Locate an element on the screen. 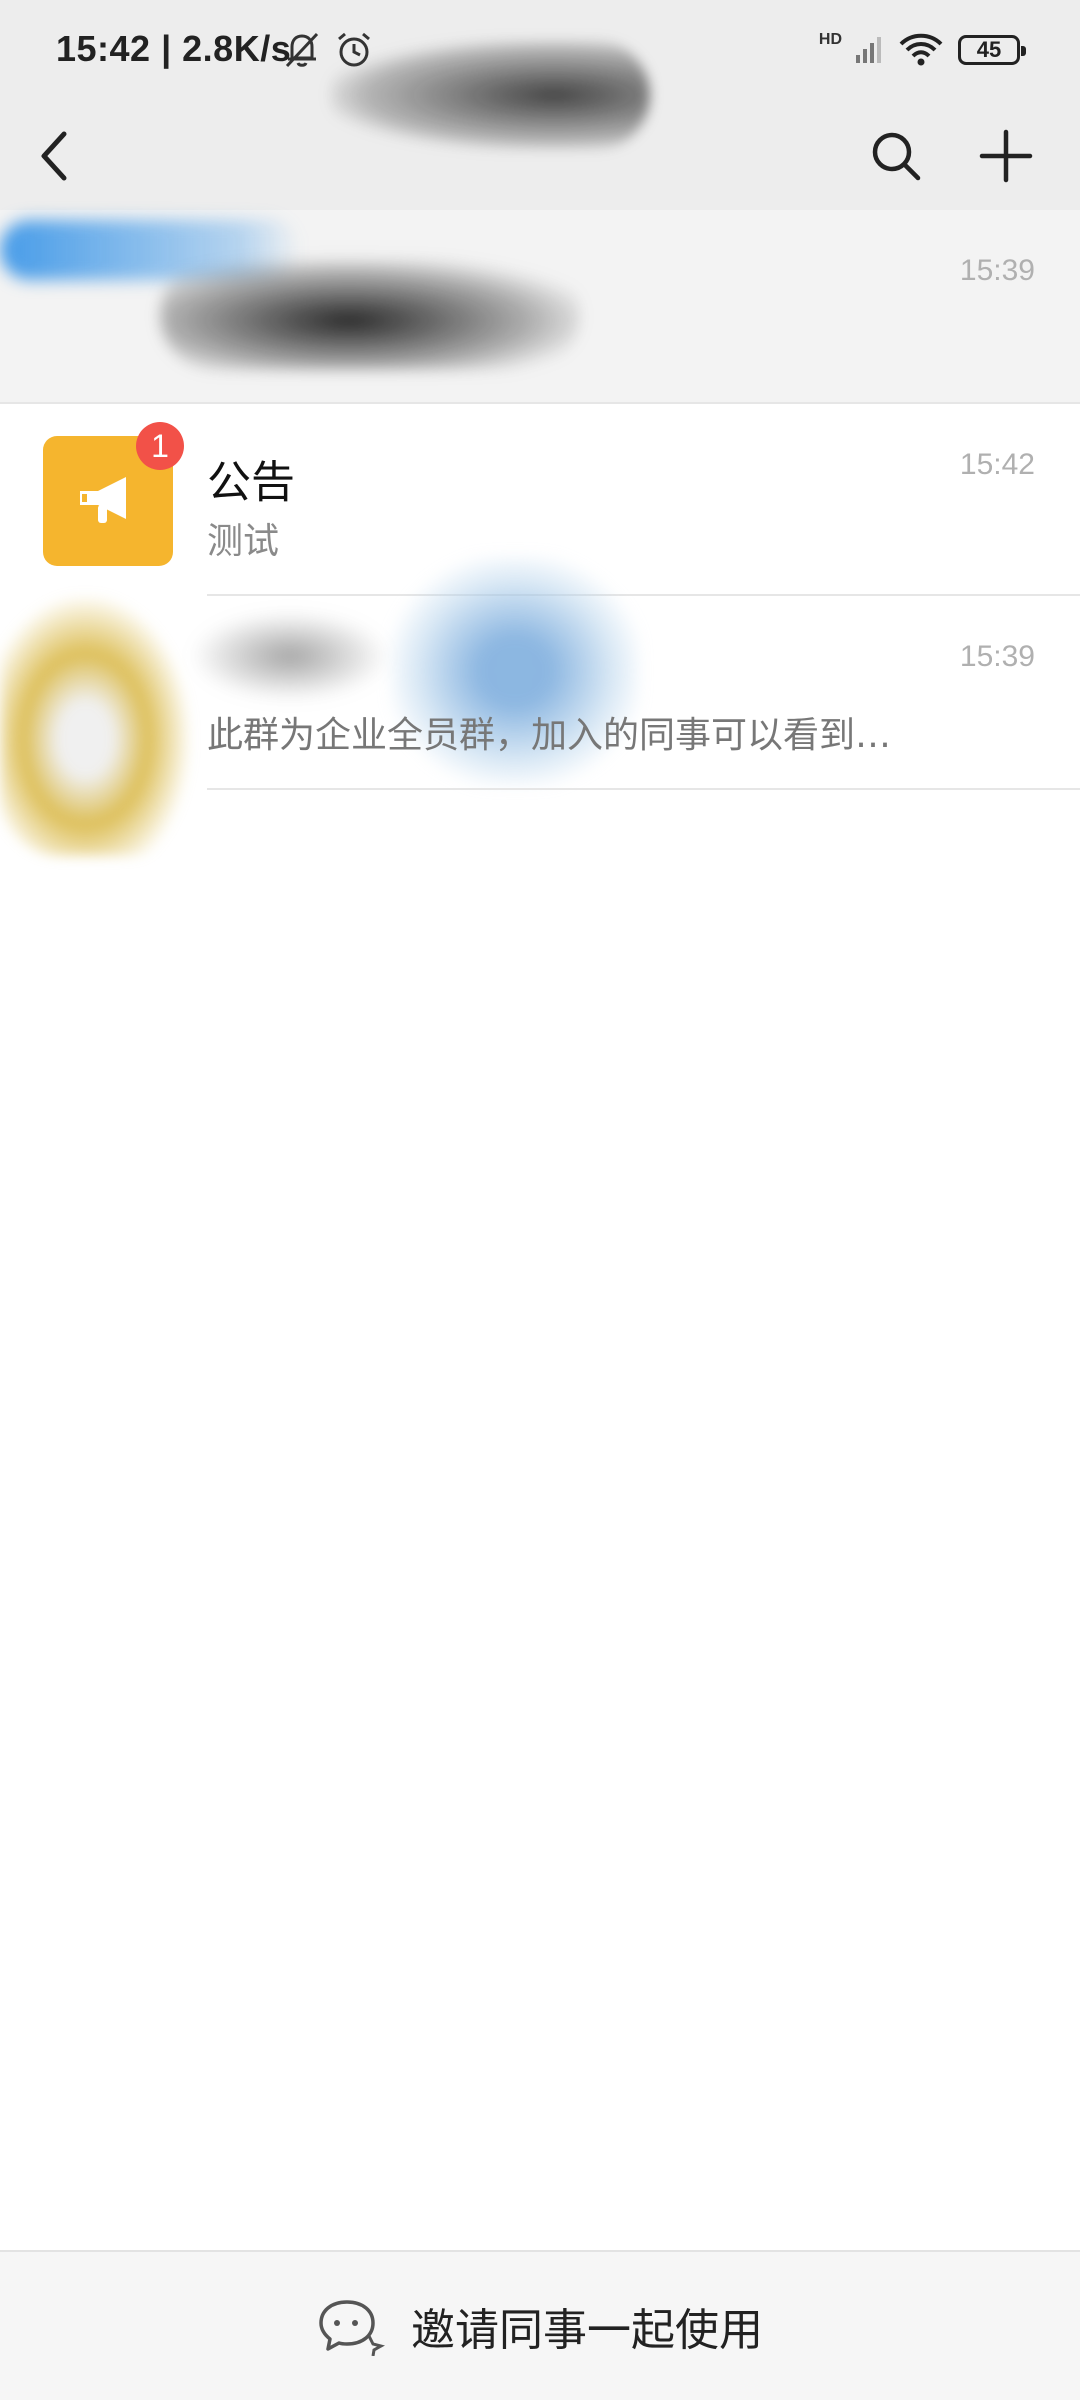 The image size is (1080, 2400). search-button is located at coordinates (896, 156).